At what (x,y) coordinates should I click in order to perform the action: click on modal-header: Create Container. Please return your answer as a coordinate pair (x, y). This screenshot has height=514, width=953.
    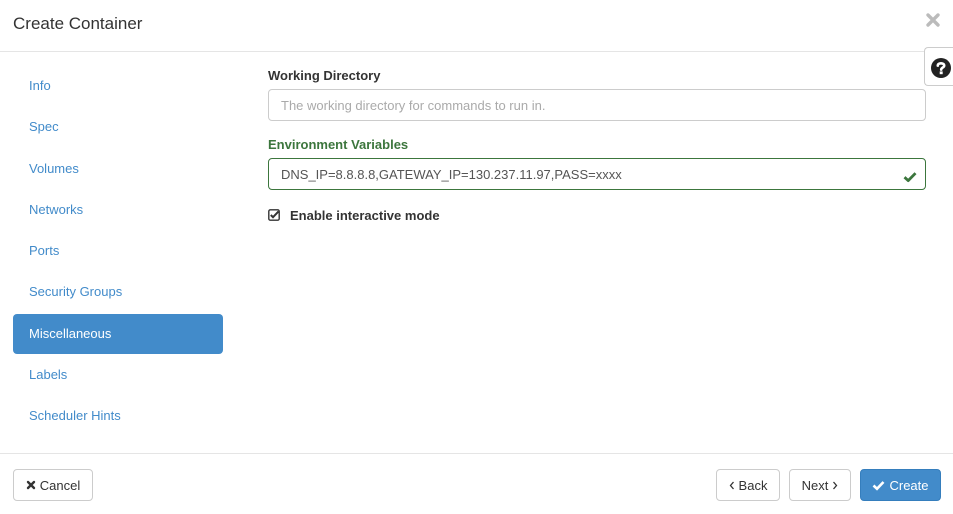
    Looking at the image, I should click on (476, 26).